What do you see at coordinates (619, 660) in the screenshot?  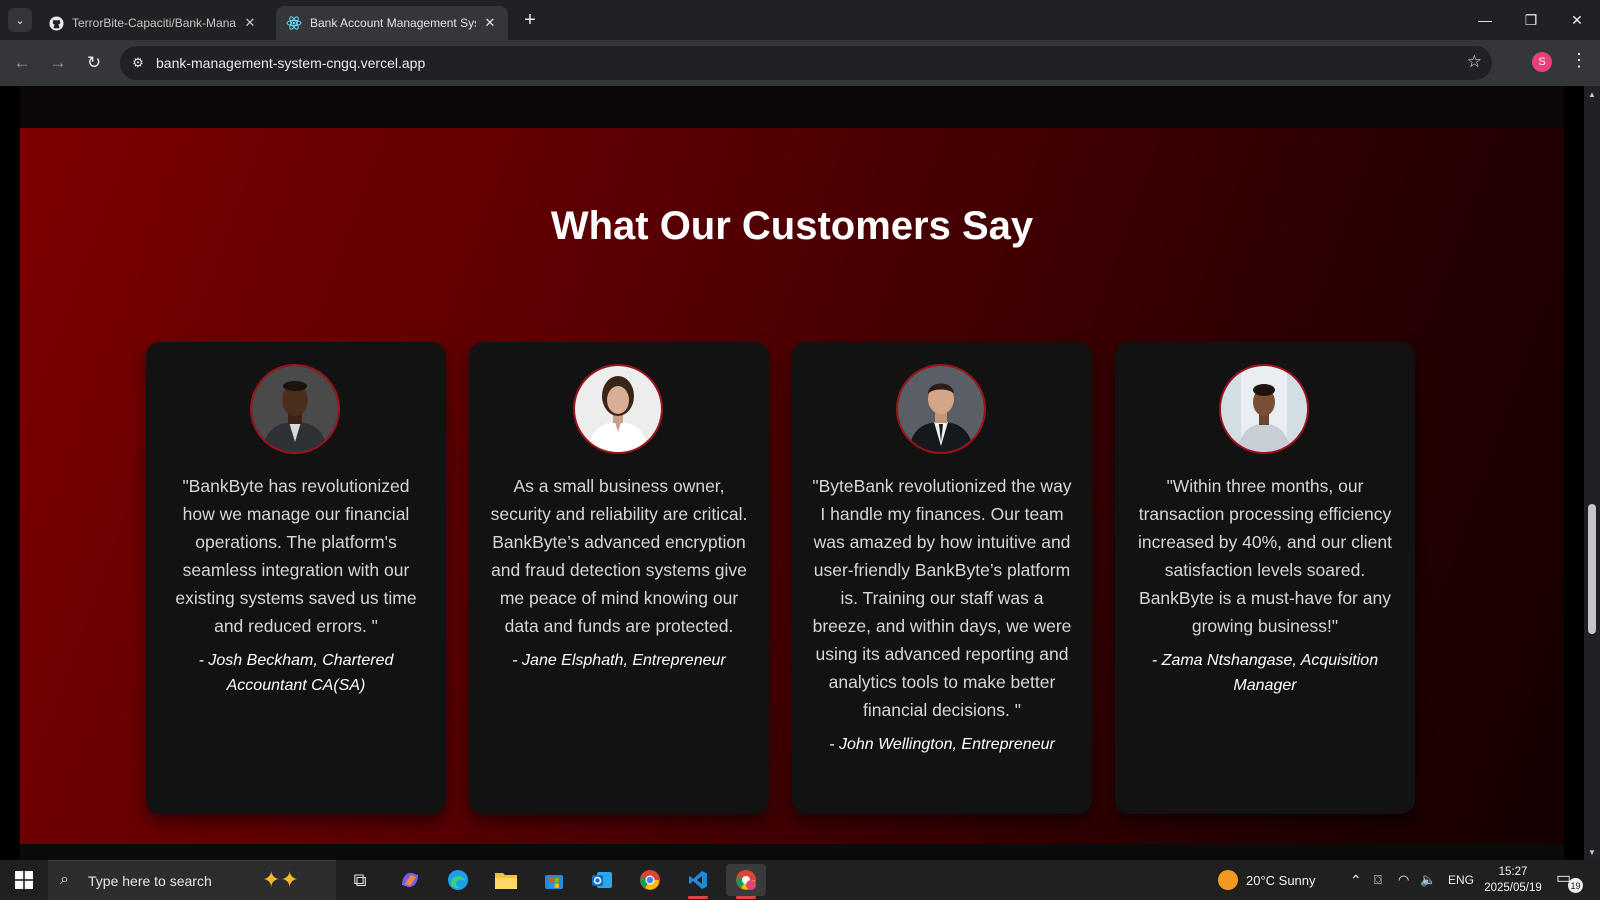 I see `testimonial-author: - Jane Elsphath, Entrepreneur` at bounding box center [619, 660].